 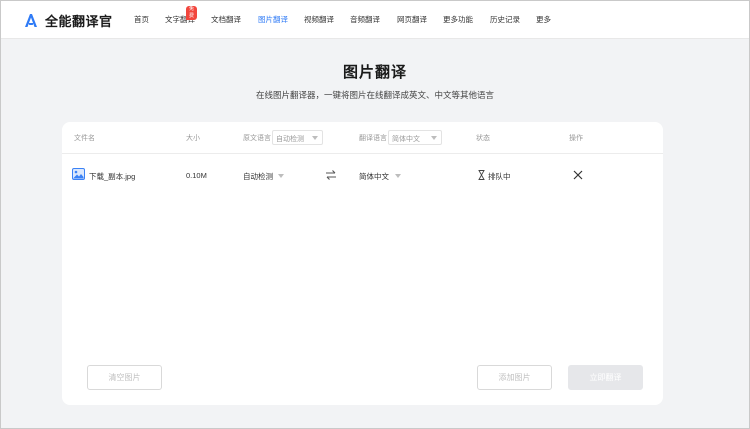 I want to click on logo: 全能翻译官, so click(x=68, y=20).